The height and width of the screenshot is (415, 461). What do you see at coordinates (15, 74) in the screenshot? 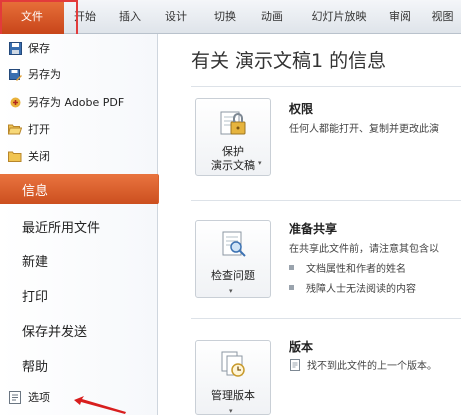
I see `save-as-icon` at bounding box center [15, 74].